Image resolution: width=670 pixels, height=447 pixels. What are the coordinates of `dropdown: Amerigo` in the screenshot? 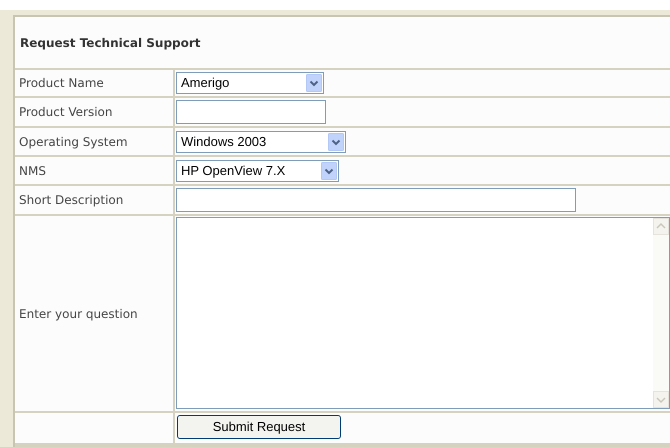 It's located at (250, 83).